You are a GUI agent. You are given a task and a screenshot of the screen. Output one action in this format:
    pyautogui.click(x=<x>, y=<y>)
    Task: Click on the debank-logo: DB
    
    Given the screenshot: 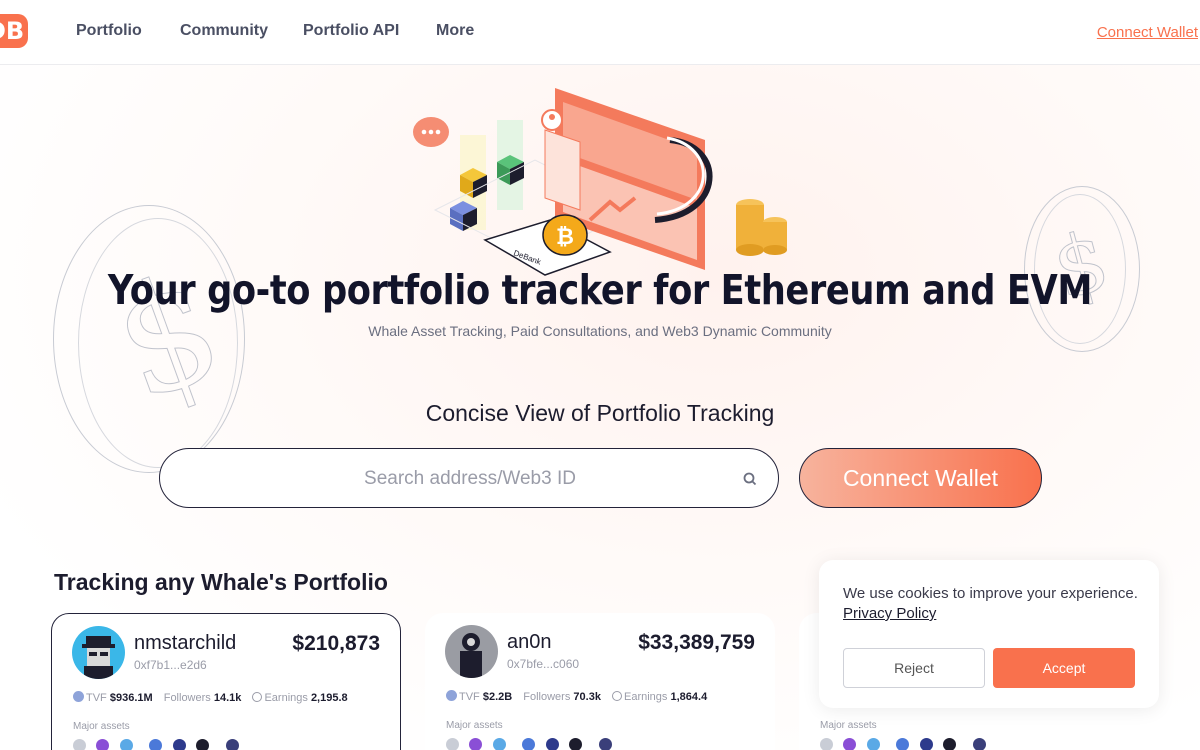 What is the action you would take?
    pyautogui.click(x=14, y=31)
    